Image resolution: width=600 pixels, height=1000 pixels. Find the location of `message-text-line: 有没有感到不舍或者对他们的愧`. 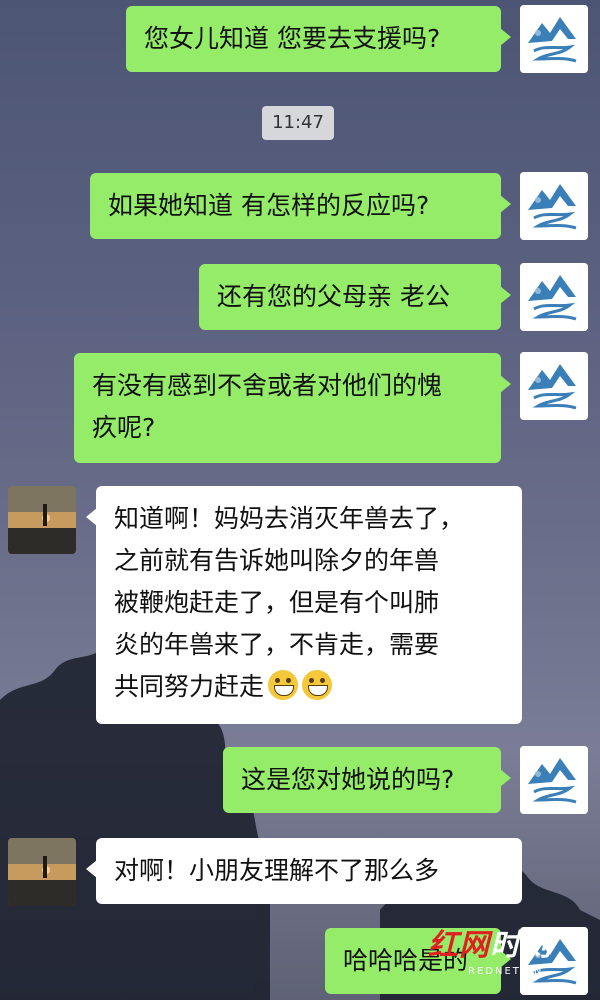

message-text-line: 有没有感到不舍或者对他们的愧 is located at coordinates (267, 385).